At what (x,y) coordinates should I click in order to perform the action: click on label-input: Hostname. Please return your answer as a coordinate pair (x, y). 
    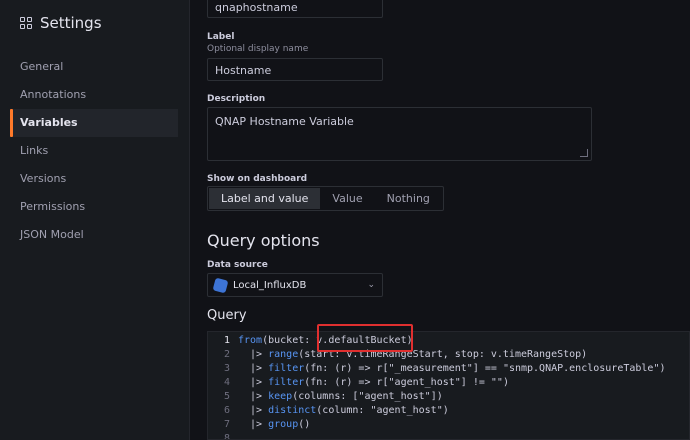
    Looking at the image, I should click on (295, 69).